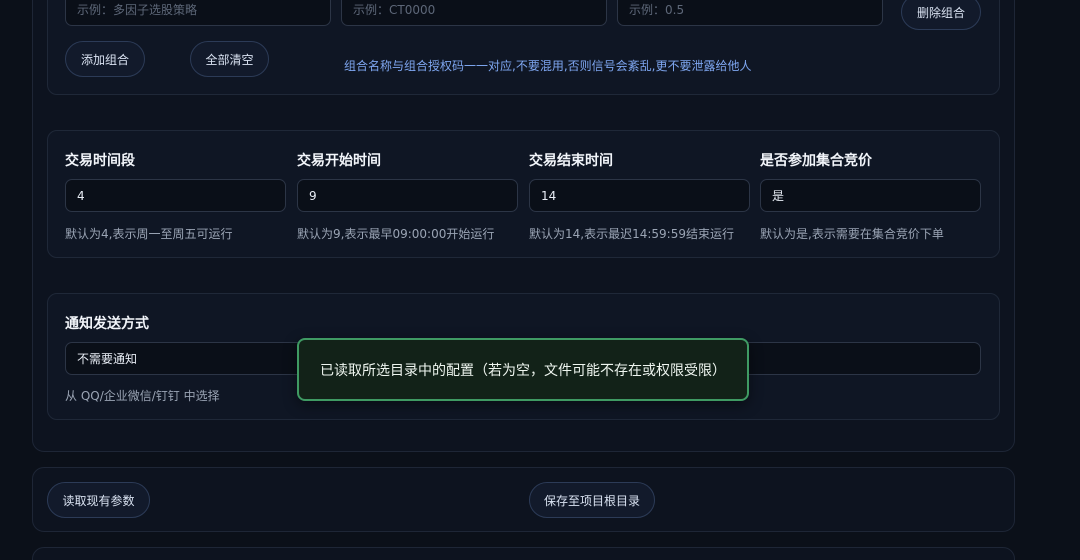 The width and height of the screenshot is (1080, 560). Describe the element at coordinates (750, 13) in the screenshot. I see `group-weight-input: 示例：0.5` at that location.